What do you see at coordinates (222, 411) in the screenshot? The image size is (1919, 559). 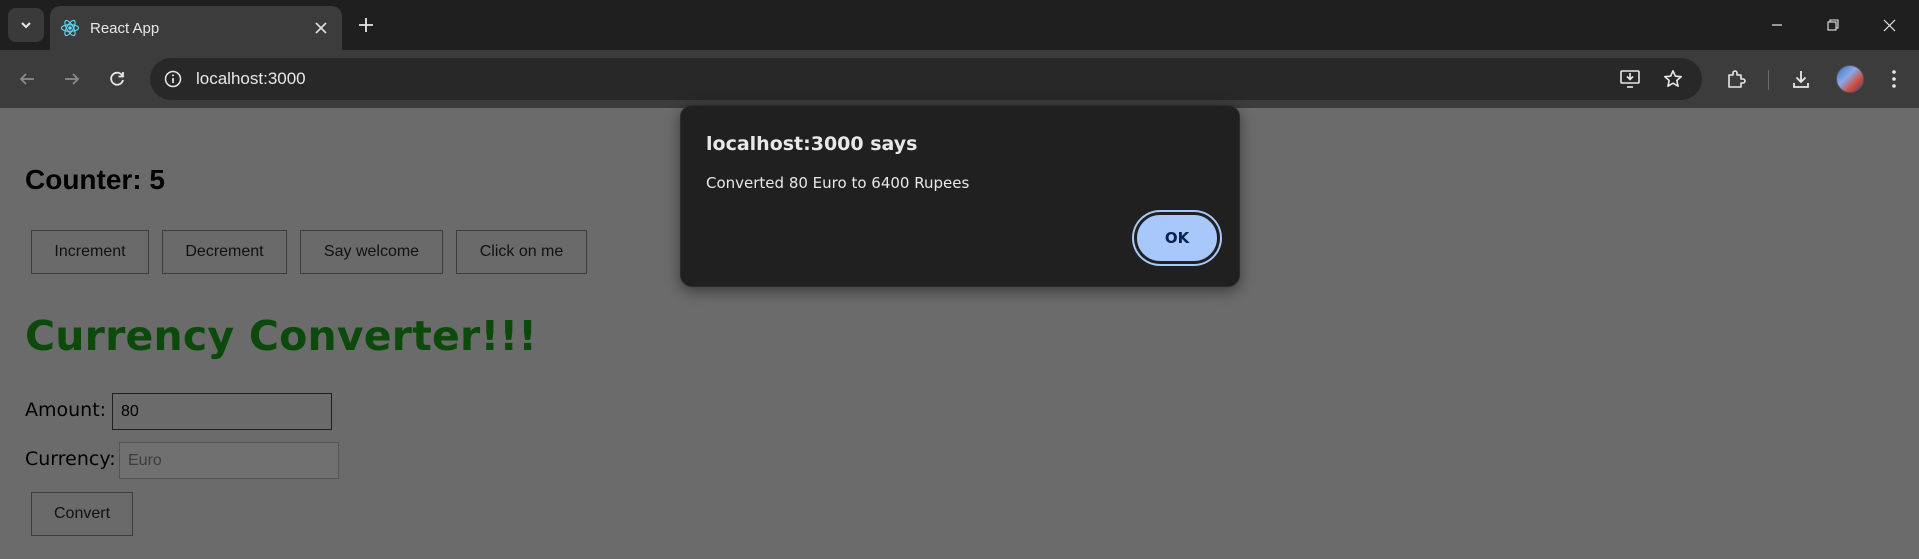 I see `amount-input: 80` at bounding box center [222, 411].